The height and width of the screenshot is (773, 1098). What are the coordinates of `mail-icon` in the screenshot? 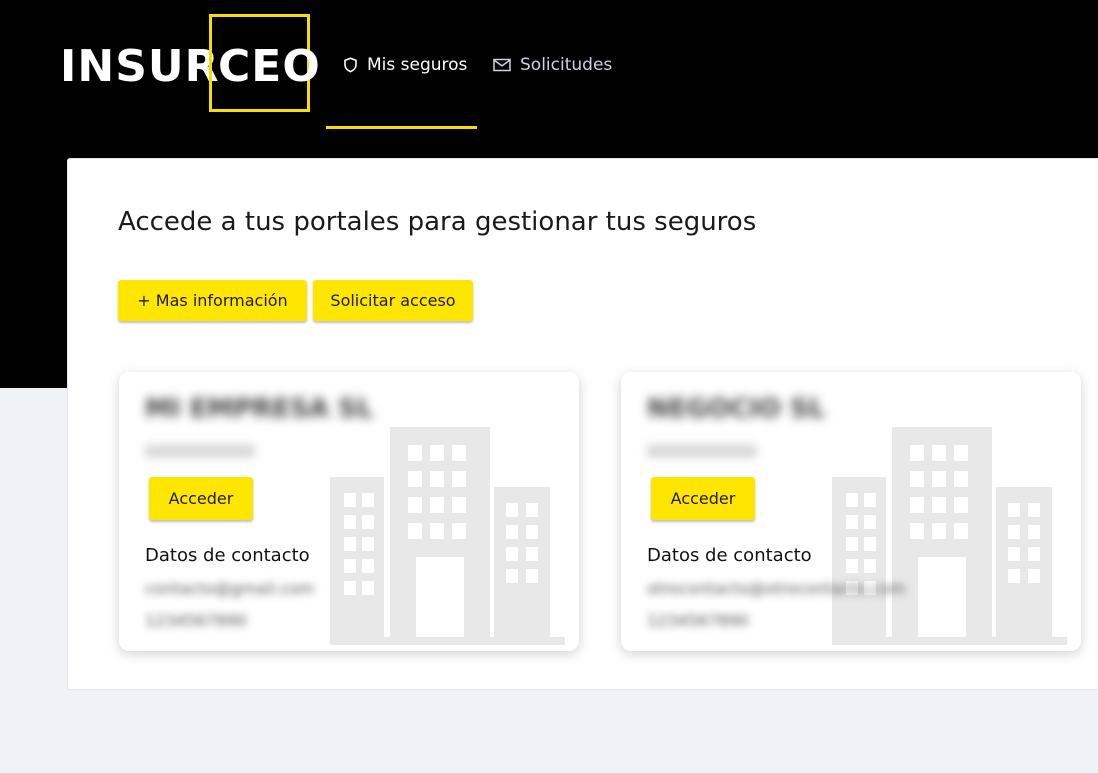 It's located at (502, 65).